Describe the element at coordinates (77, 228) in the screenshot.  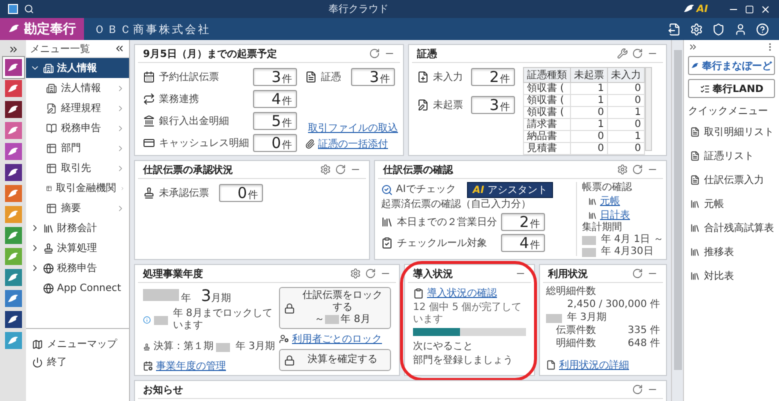
I see `menu-item: 財務会計` at that location.